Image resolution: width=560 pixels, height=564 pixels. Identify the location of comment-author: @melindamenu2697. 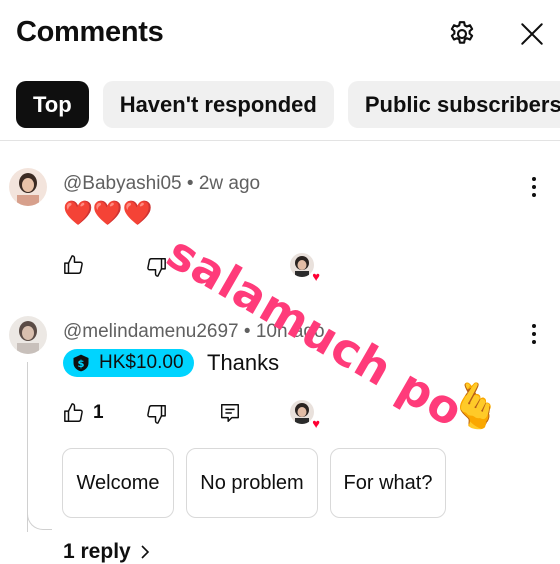
(151, 331).